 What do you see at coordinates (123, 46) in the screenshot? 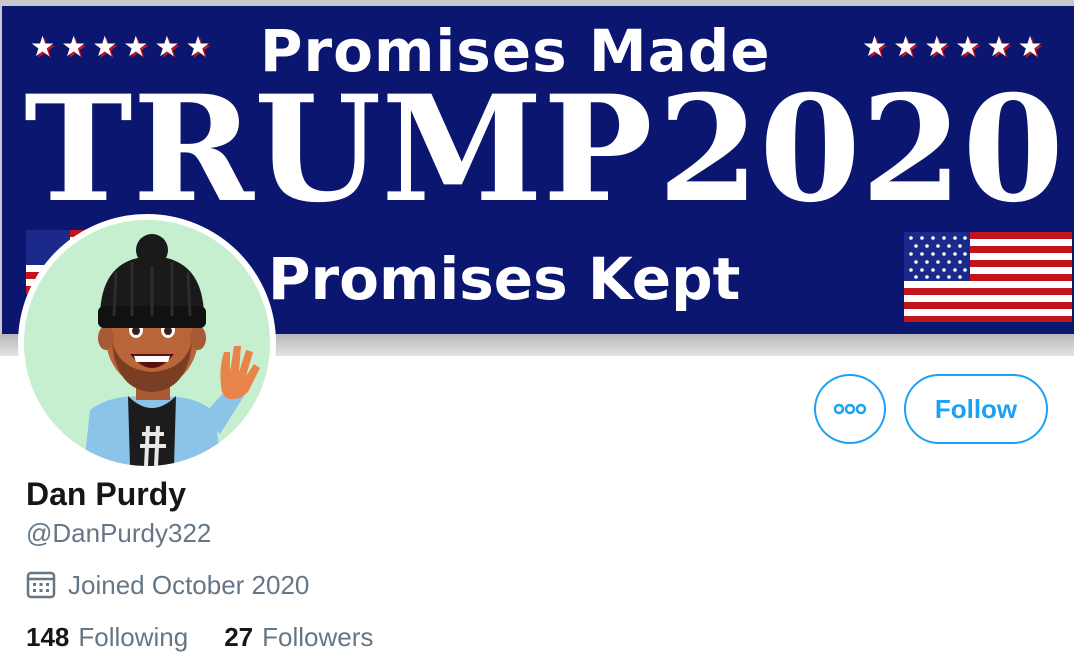
I see `stars-left-decoration: ★★★★★★` at bounding box center [123, 46].